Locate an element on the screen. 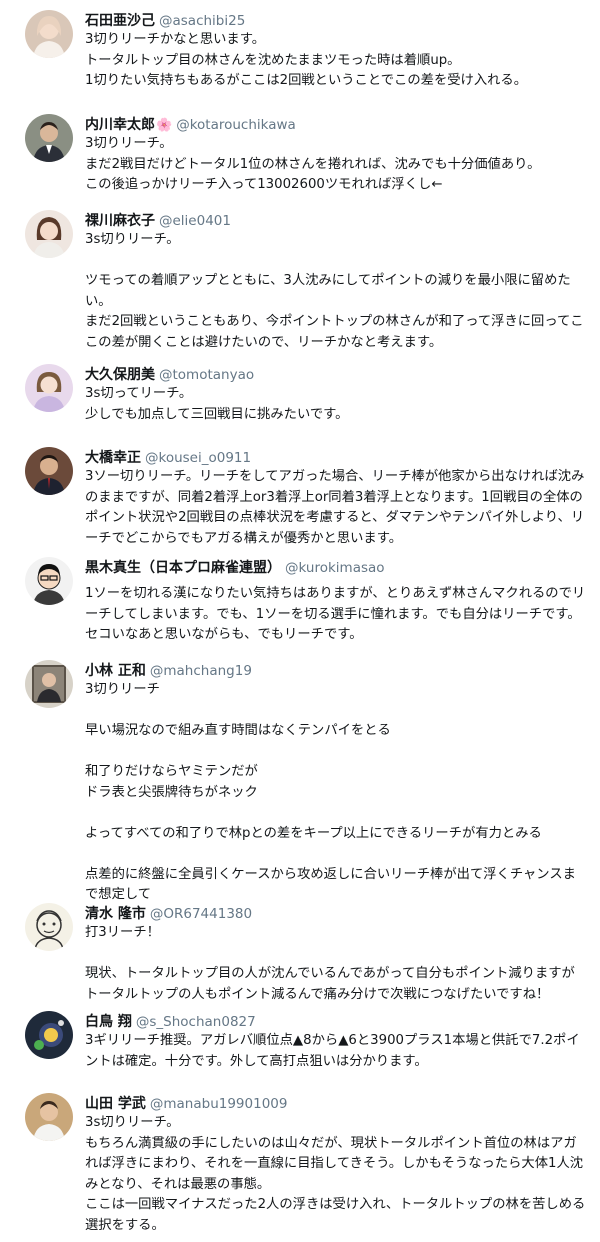 Image resolution: width=600 pixels, height=1242 pixels. tweet-text: 3s切ってリーチ。 少しでも加点して三回戦目に挑みたいです。 is located at coordinates (217, 404).